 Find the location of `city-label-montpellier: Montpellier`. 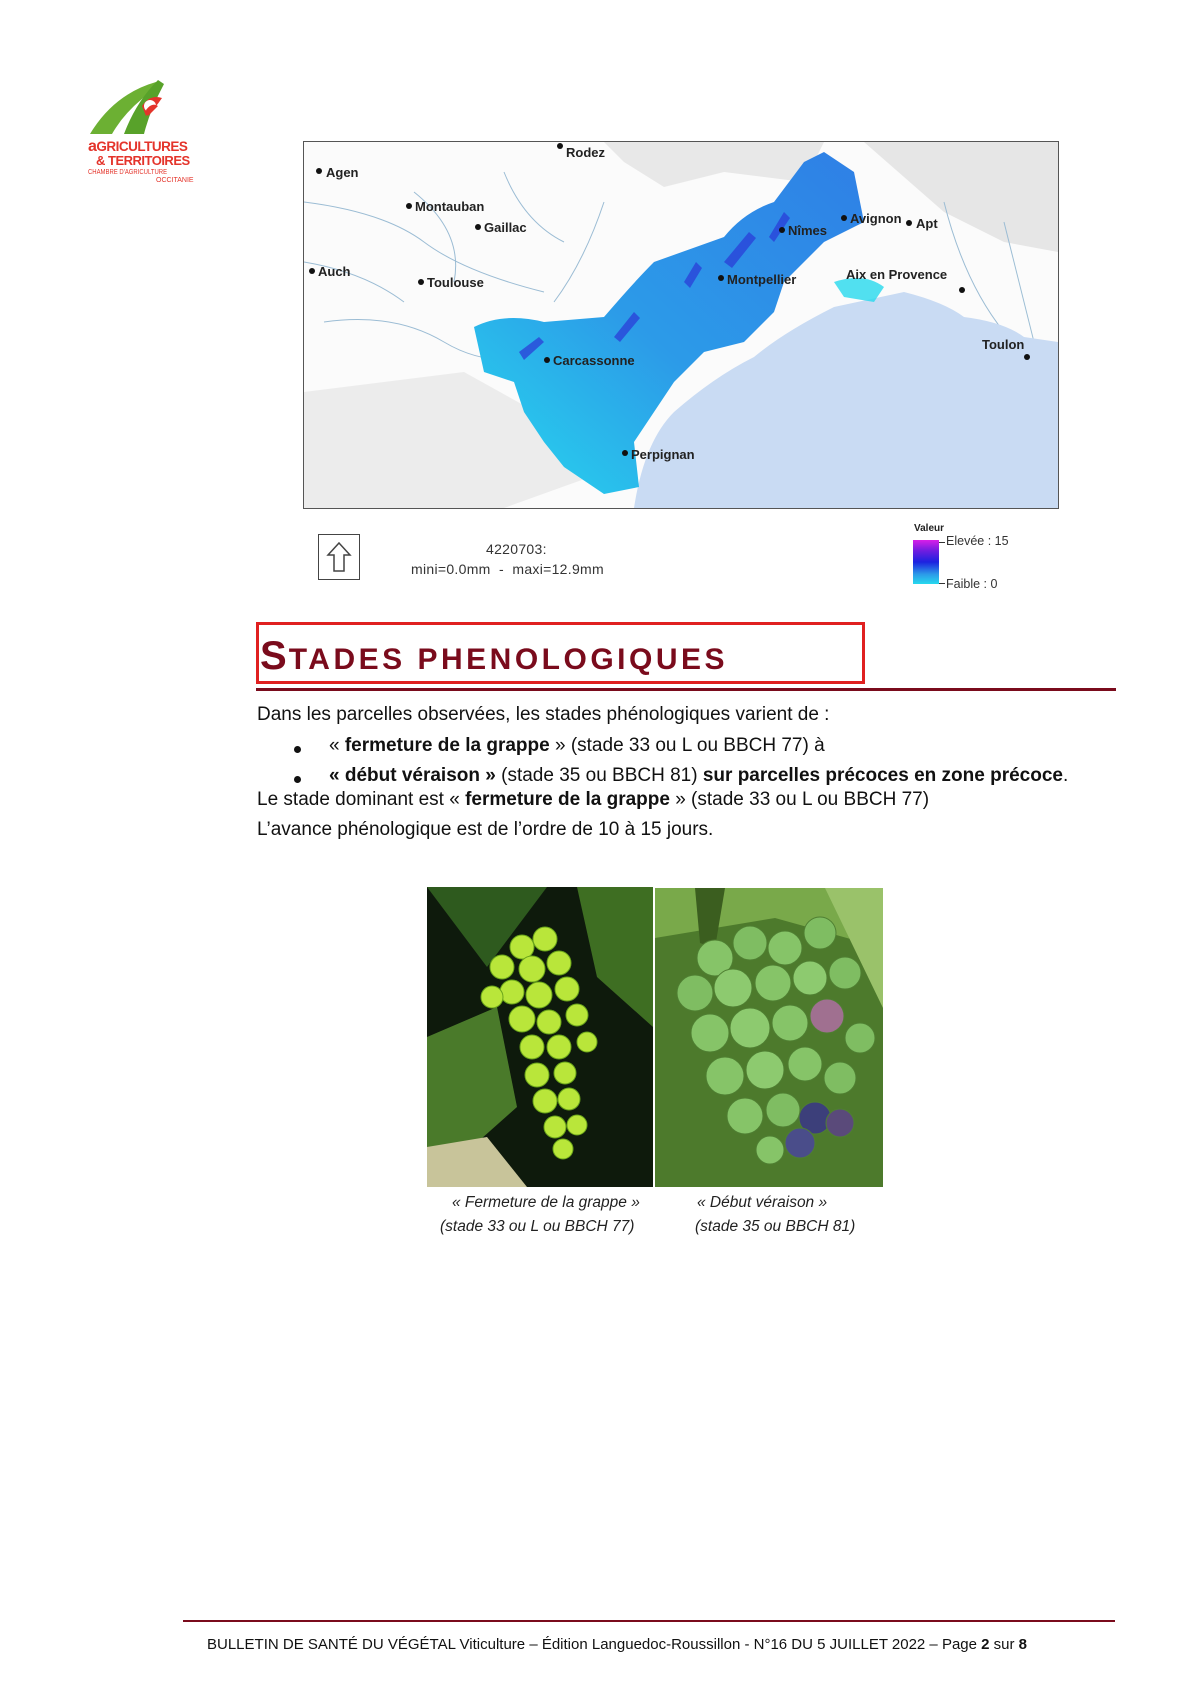

city-label-montpellier: Montpellier is located at coordinates (761, 279).